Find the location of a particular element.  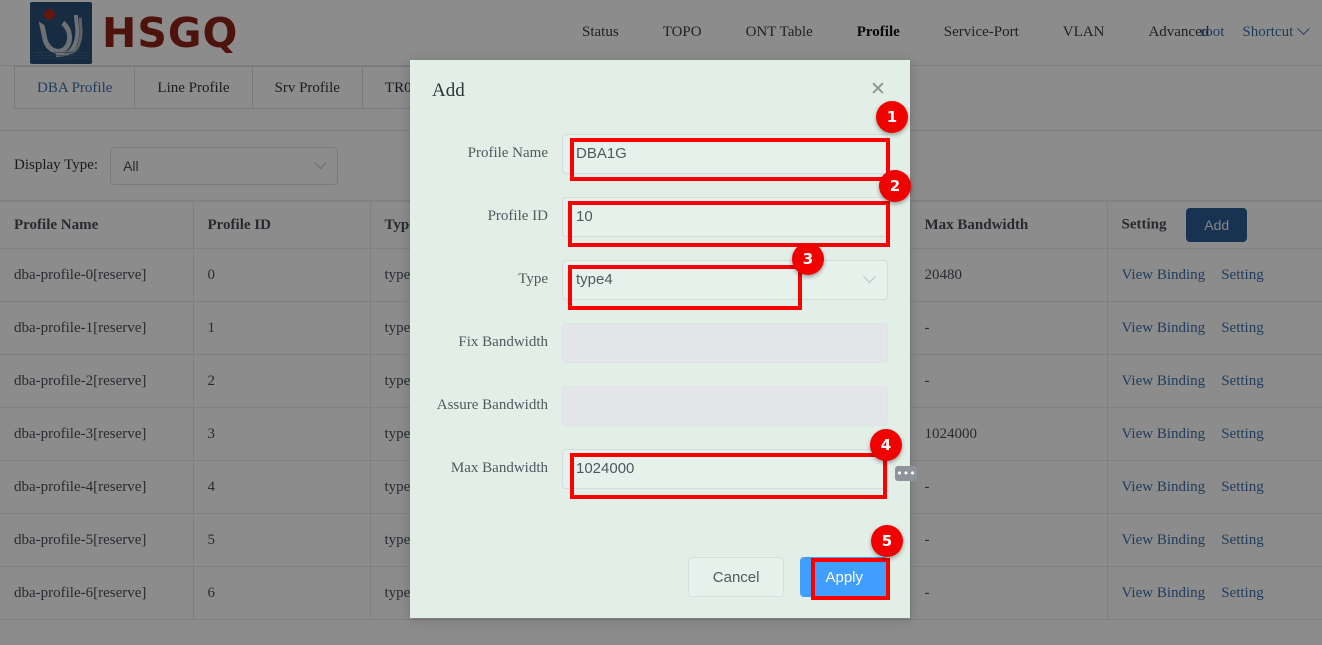

field-row-fix-bandwidth: Fix Bandwidth is located at coordinates (649, 342).